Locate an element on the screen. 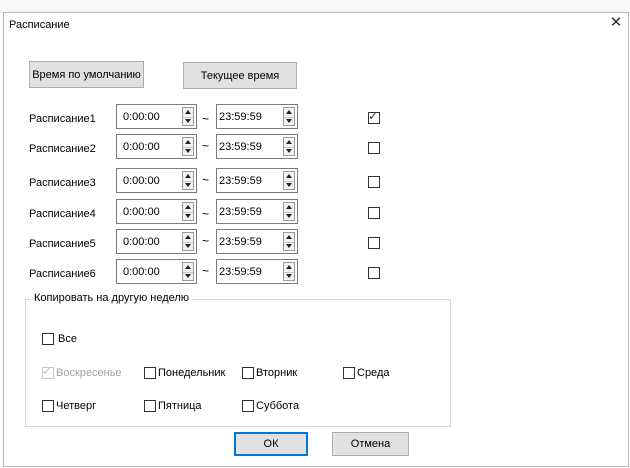 Image resolution: width=630 pixels, height=468 pixels. schedule-5-start-spinner is located at coordinates (188, 241).